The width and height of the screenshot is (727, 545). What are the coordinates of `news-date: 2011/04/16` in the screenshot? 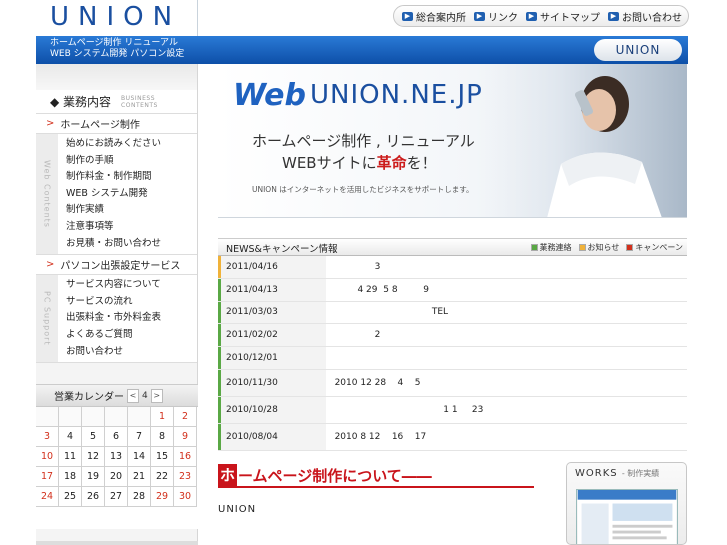 It's located at (272, 267).